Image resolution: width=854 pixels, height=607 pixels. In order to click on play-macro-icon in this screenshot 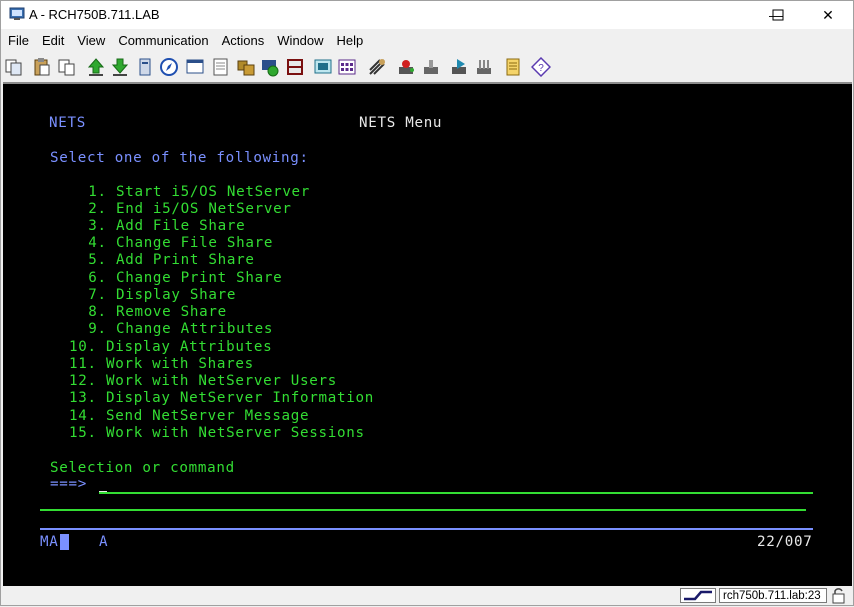, I will do `click(323, 67)`.